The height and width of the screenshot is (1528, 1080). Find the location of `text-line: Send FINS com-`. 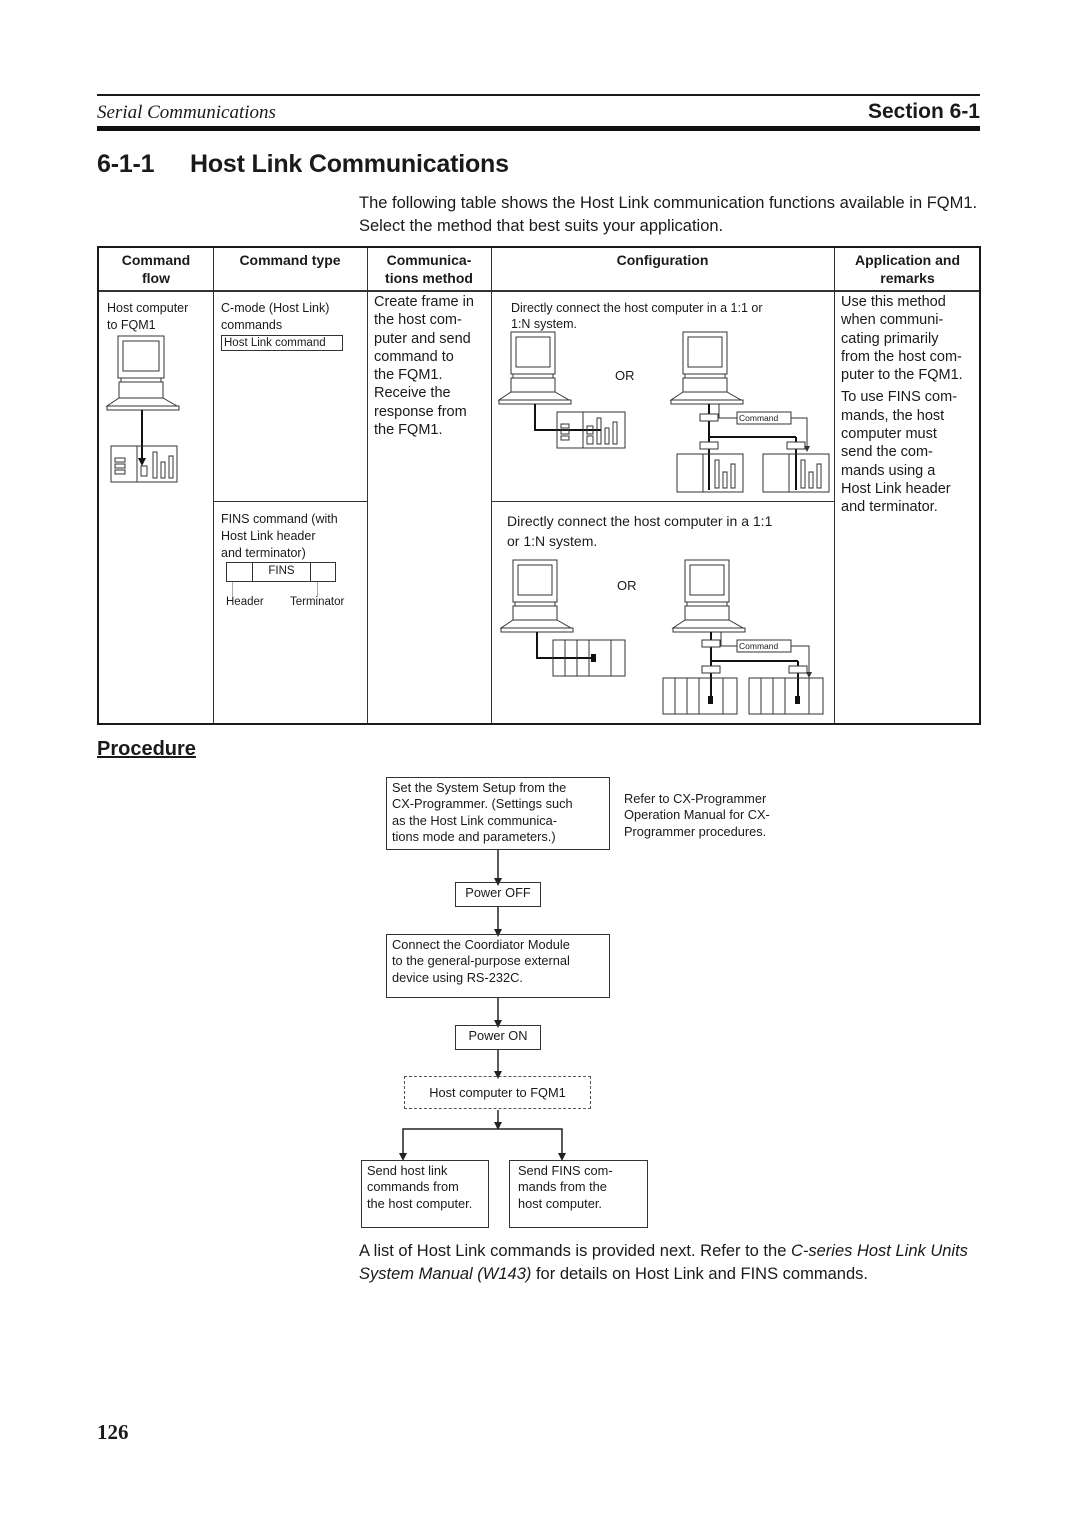

text-line: Send FINS com- is located at coordinates (565, 1170).